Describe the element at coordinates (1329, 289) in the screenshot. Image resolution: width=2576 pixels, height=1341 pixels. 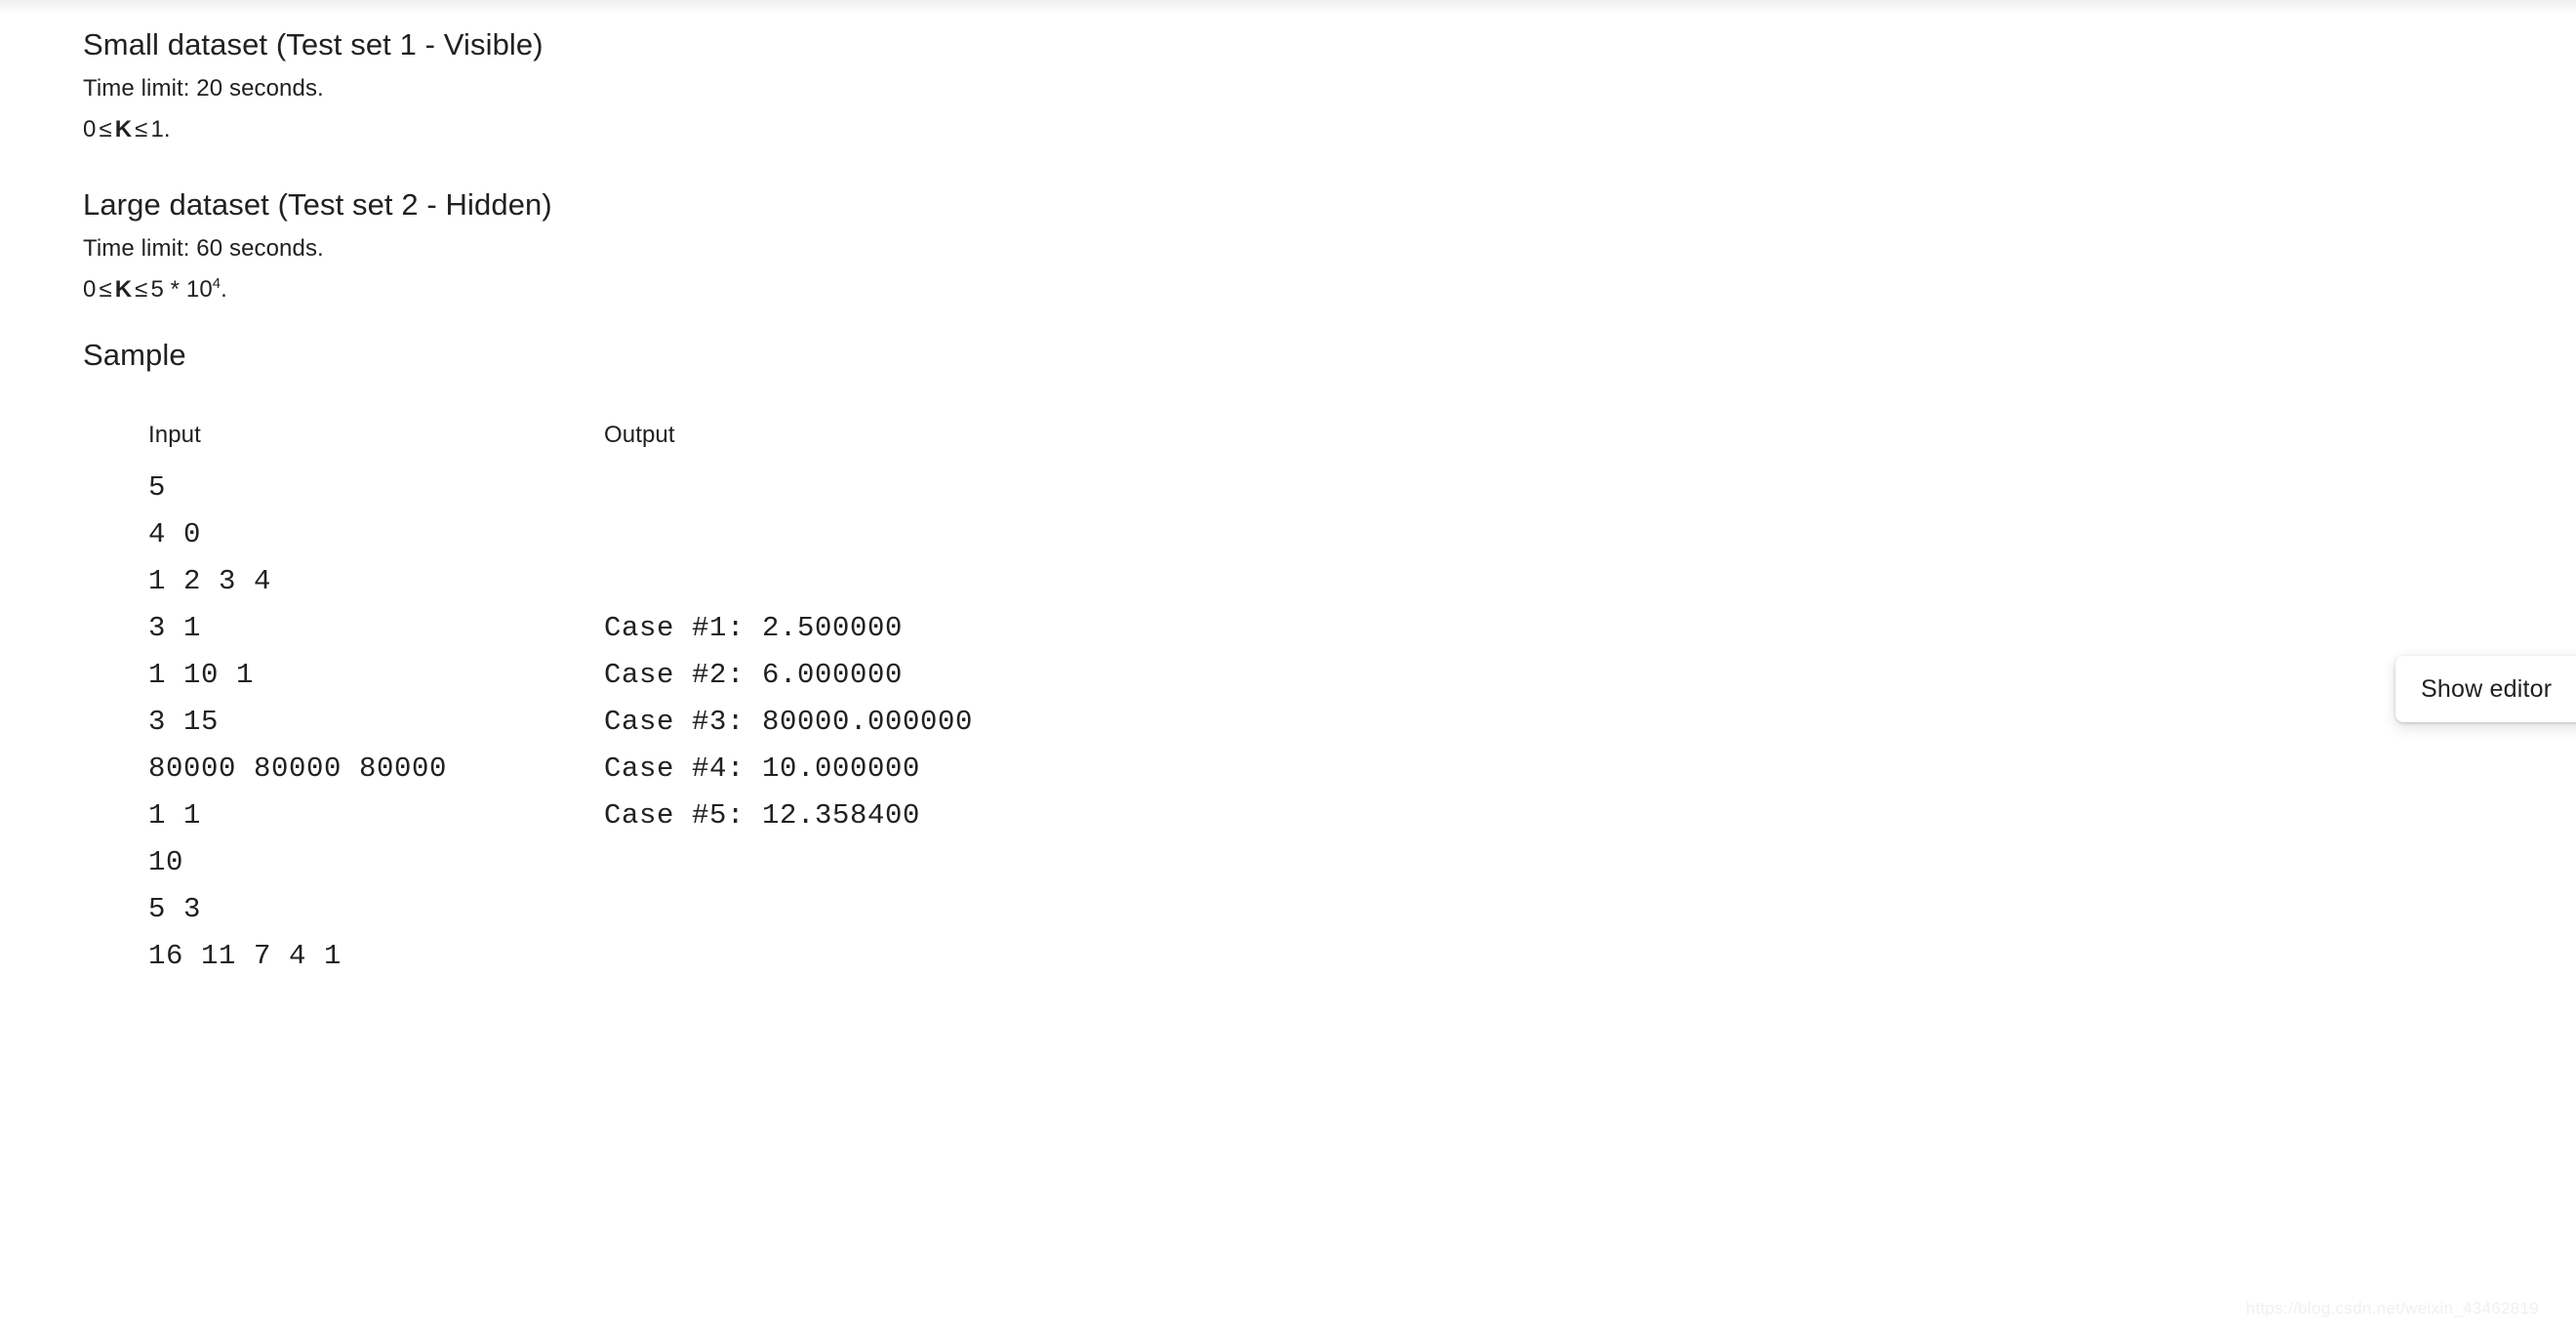
I see `large-dataset-constraint: 0 ≤ K ≤5 * 104.` at that location.